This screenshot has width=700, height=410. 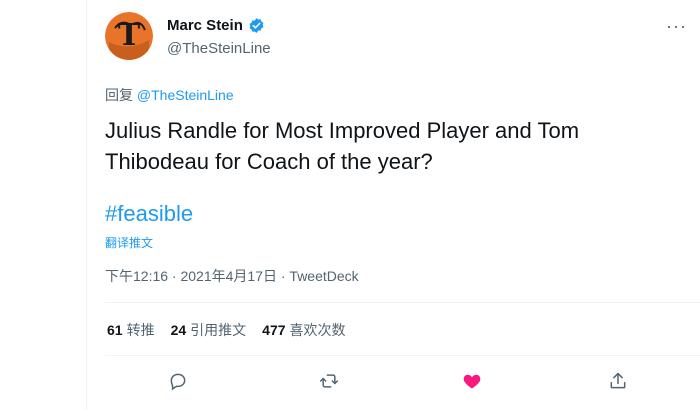 I want to click on share-icon, so click(x=618, y=381).